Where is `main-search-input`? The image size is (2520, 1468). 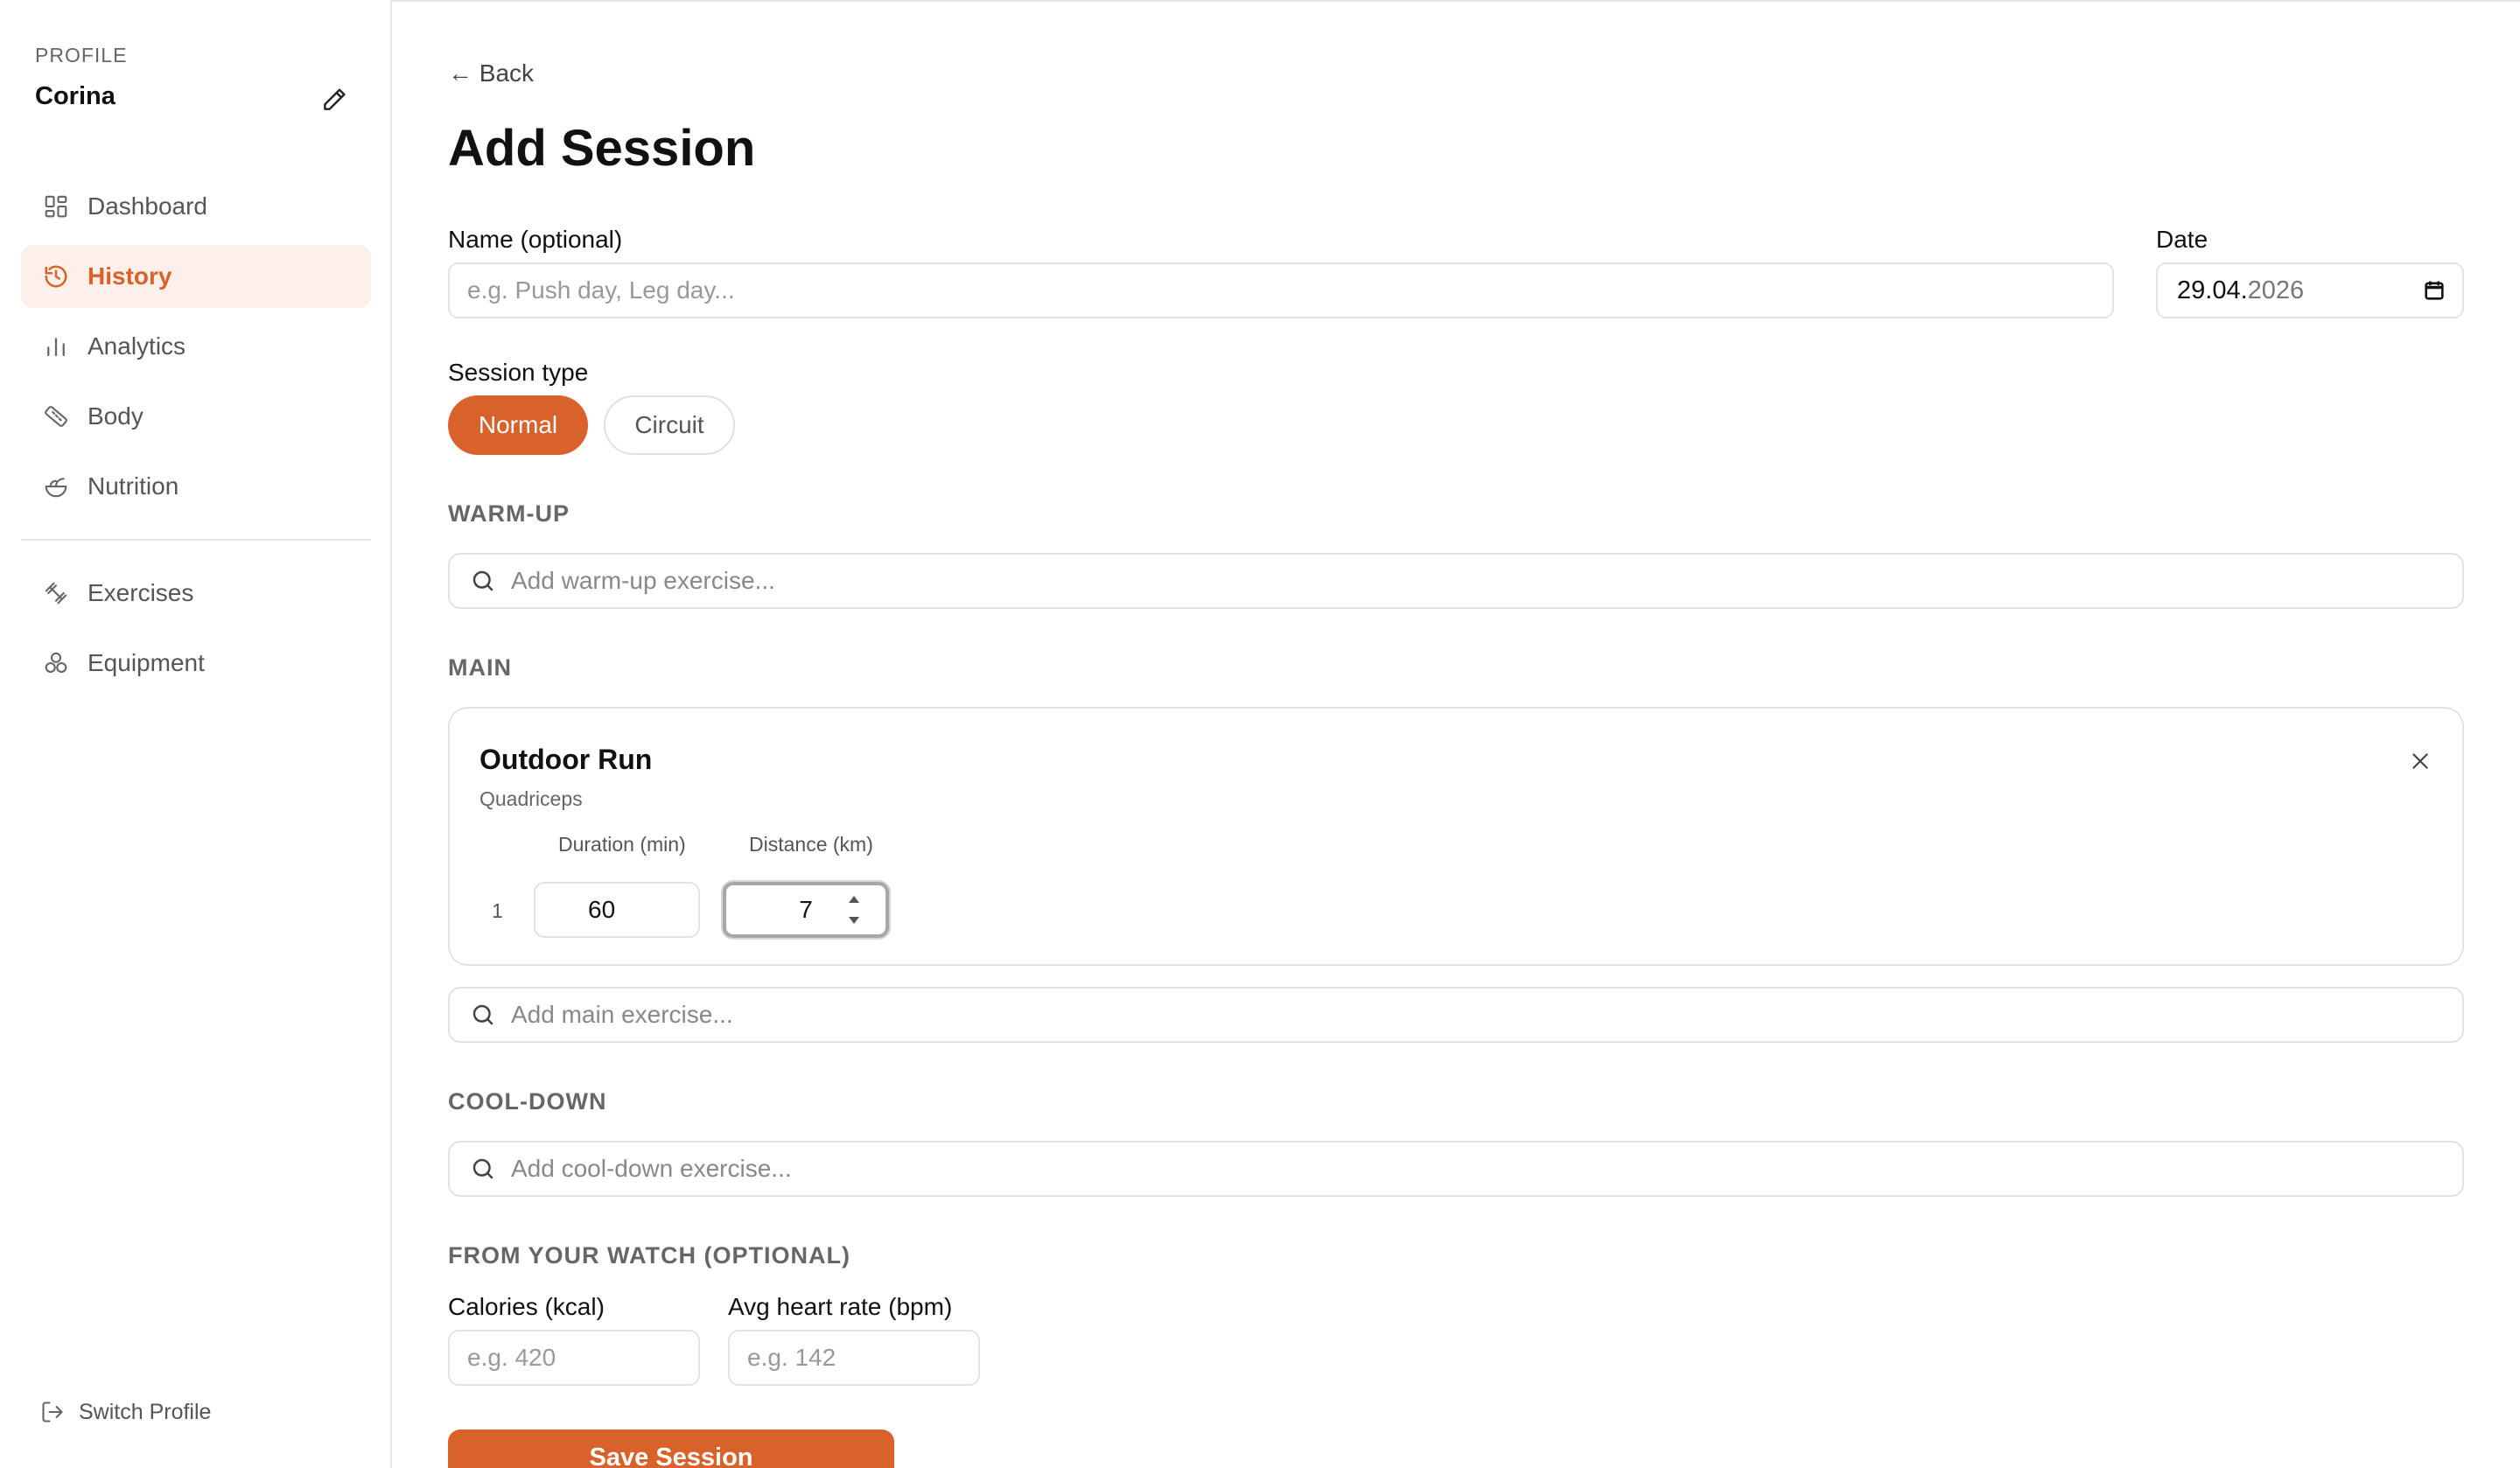 main-search-input is located at coordinates (1386, 1015).